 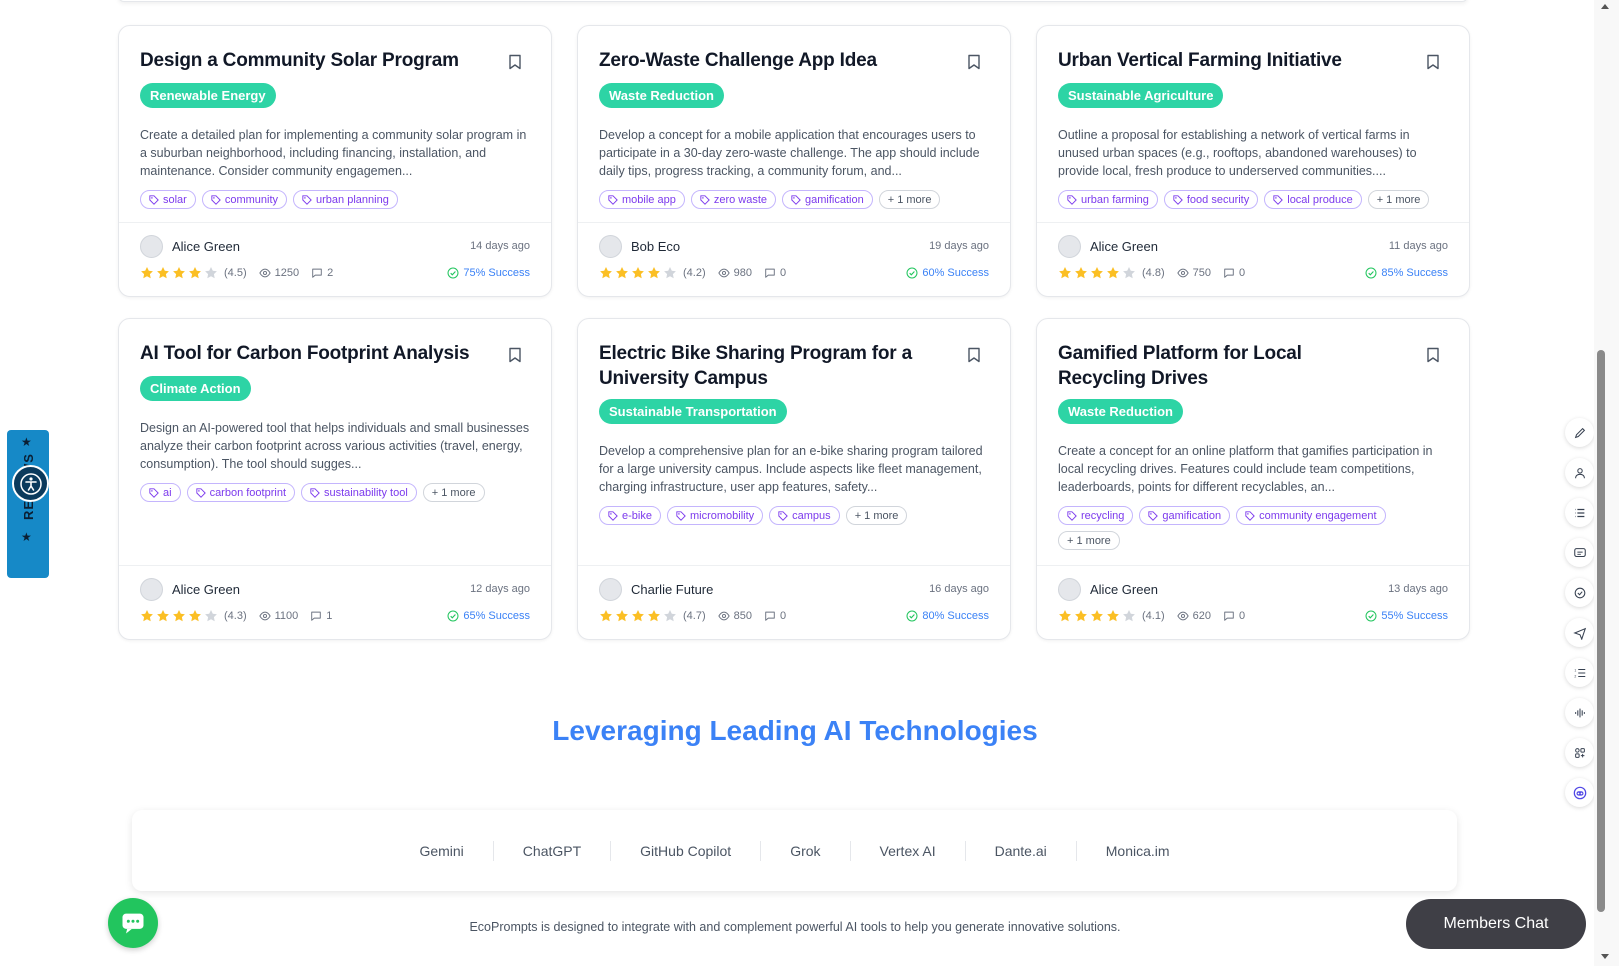 What do you see at coordinates (1138, 851) in the screenshot?
I see `ai-tool-item: Monica.im` at bounding box center [1138, 851].